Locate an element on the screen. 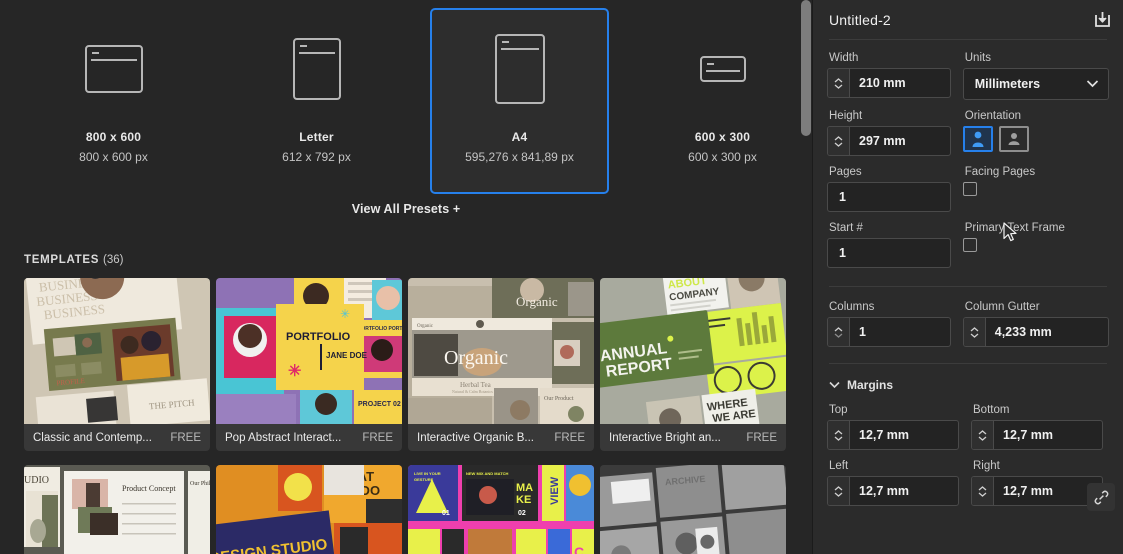 The image size is (1123, 554). preset-card-600x300: 600 x 300 600 x 300 px is located at coordinates (722, 101).